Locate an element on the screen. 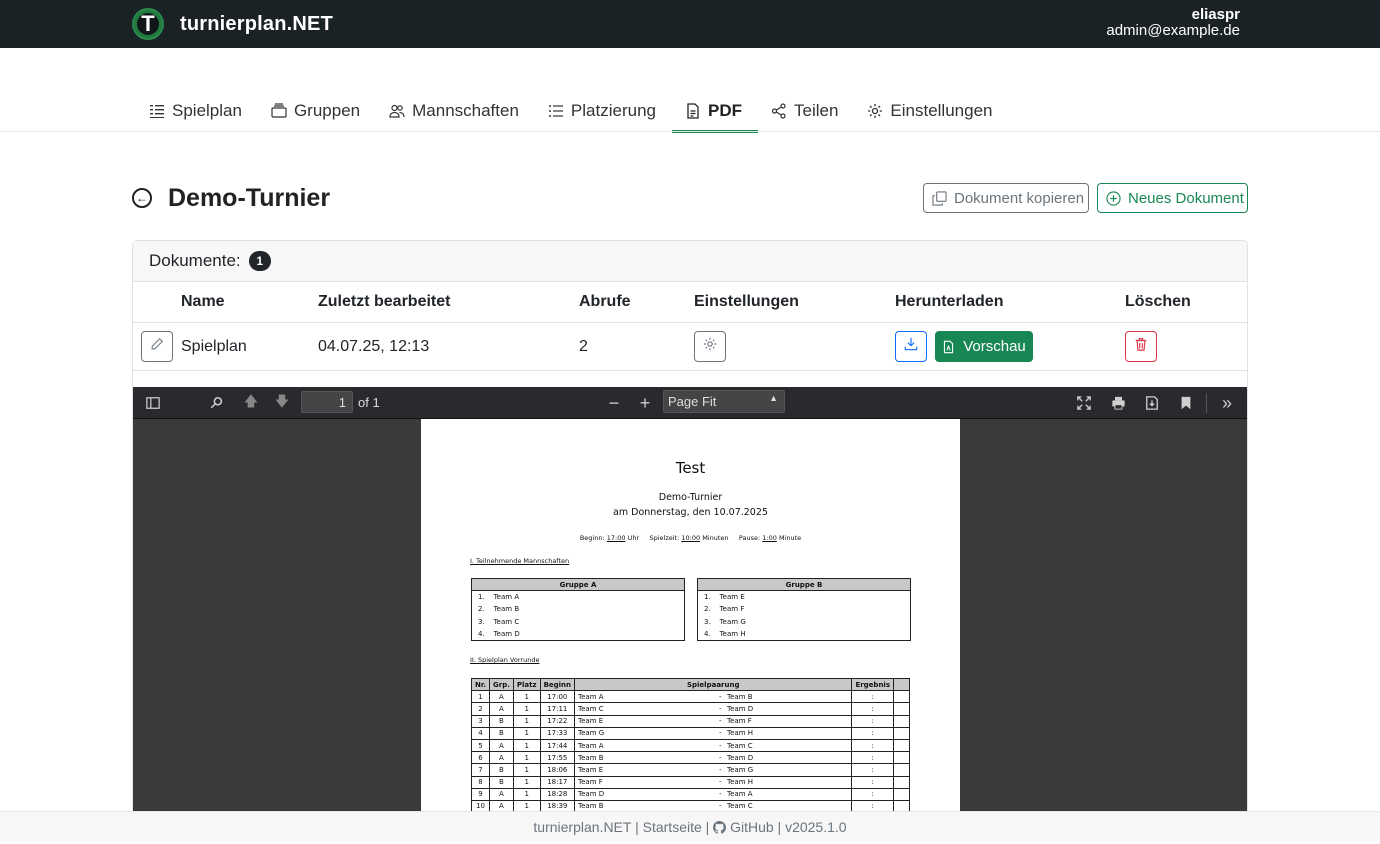 The height and width of the screenshot is (844, 1380). brand: T turnierplan.NET is located at coordinates (232, 24).